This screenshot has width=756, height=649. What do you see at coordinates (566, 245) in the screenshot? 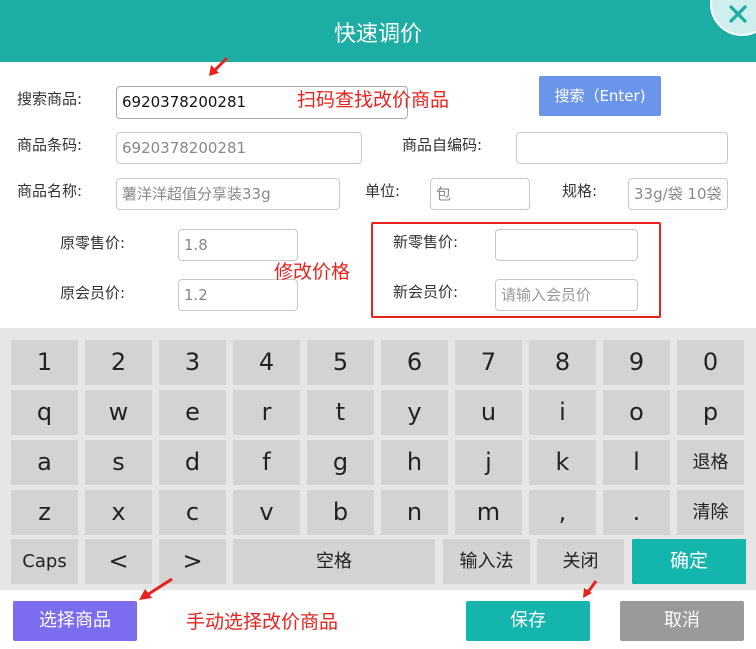
I see `new-retail-input` at bounding box center [566, 245].